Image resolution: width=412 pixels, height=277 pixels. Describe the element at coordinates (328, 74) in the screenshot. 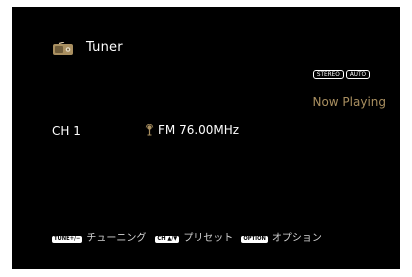

I see `stereo-badge: STEREO` at that location.